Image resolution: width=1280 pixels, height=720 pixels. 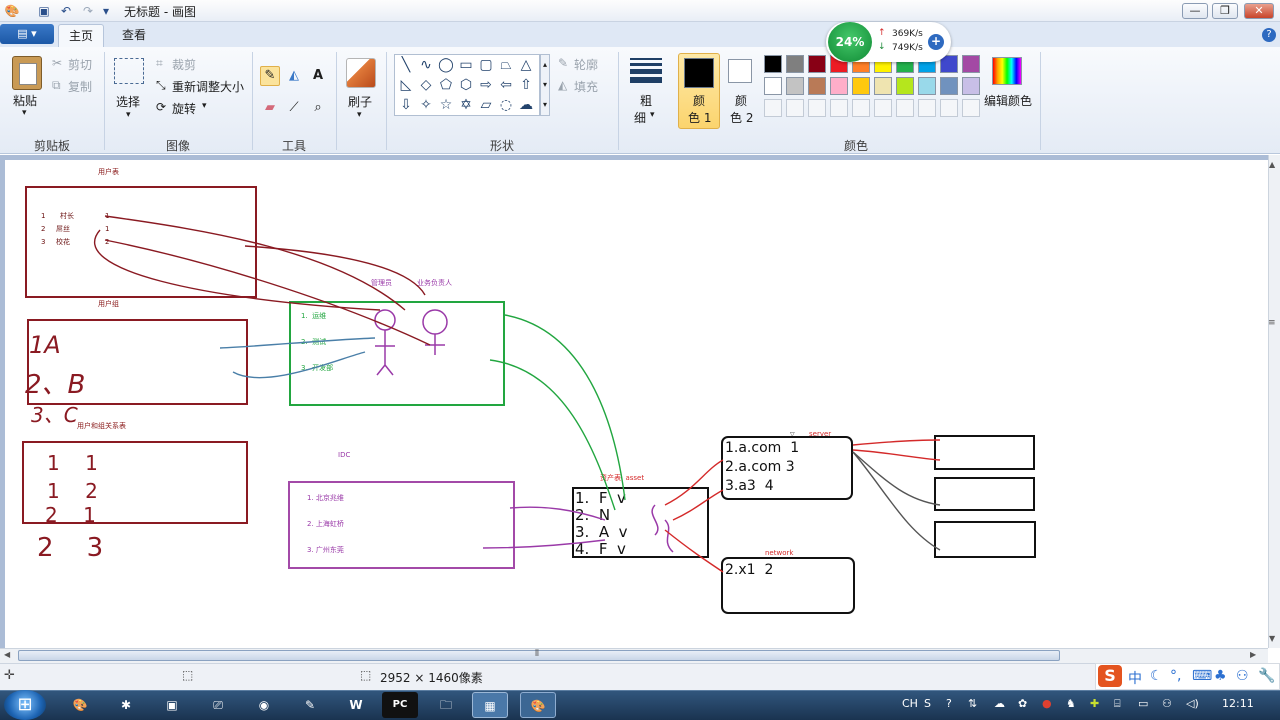 I want to click on rounded-rectangle-shape-icon: ▢, so click(x=486, y=65).